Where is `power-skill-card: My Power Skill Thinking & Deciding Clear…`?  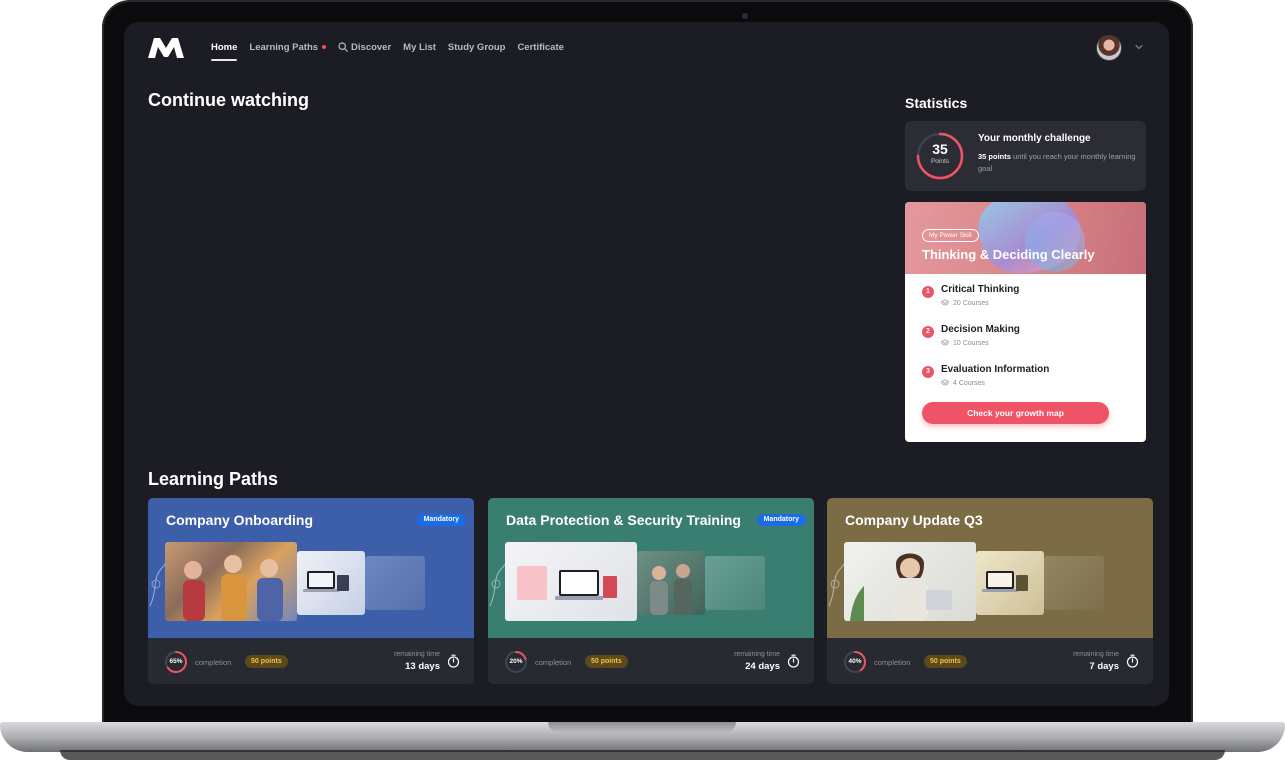 power-skill-card: My Power Skill Thinking & Deciding Clear… is located at coordinates (1025, 322).